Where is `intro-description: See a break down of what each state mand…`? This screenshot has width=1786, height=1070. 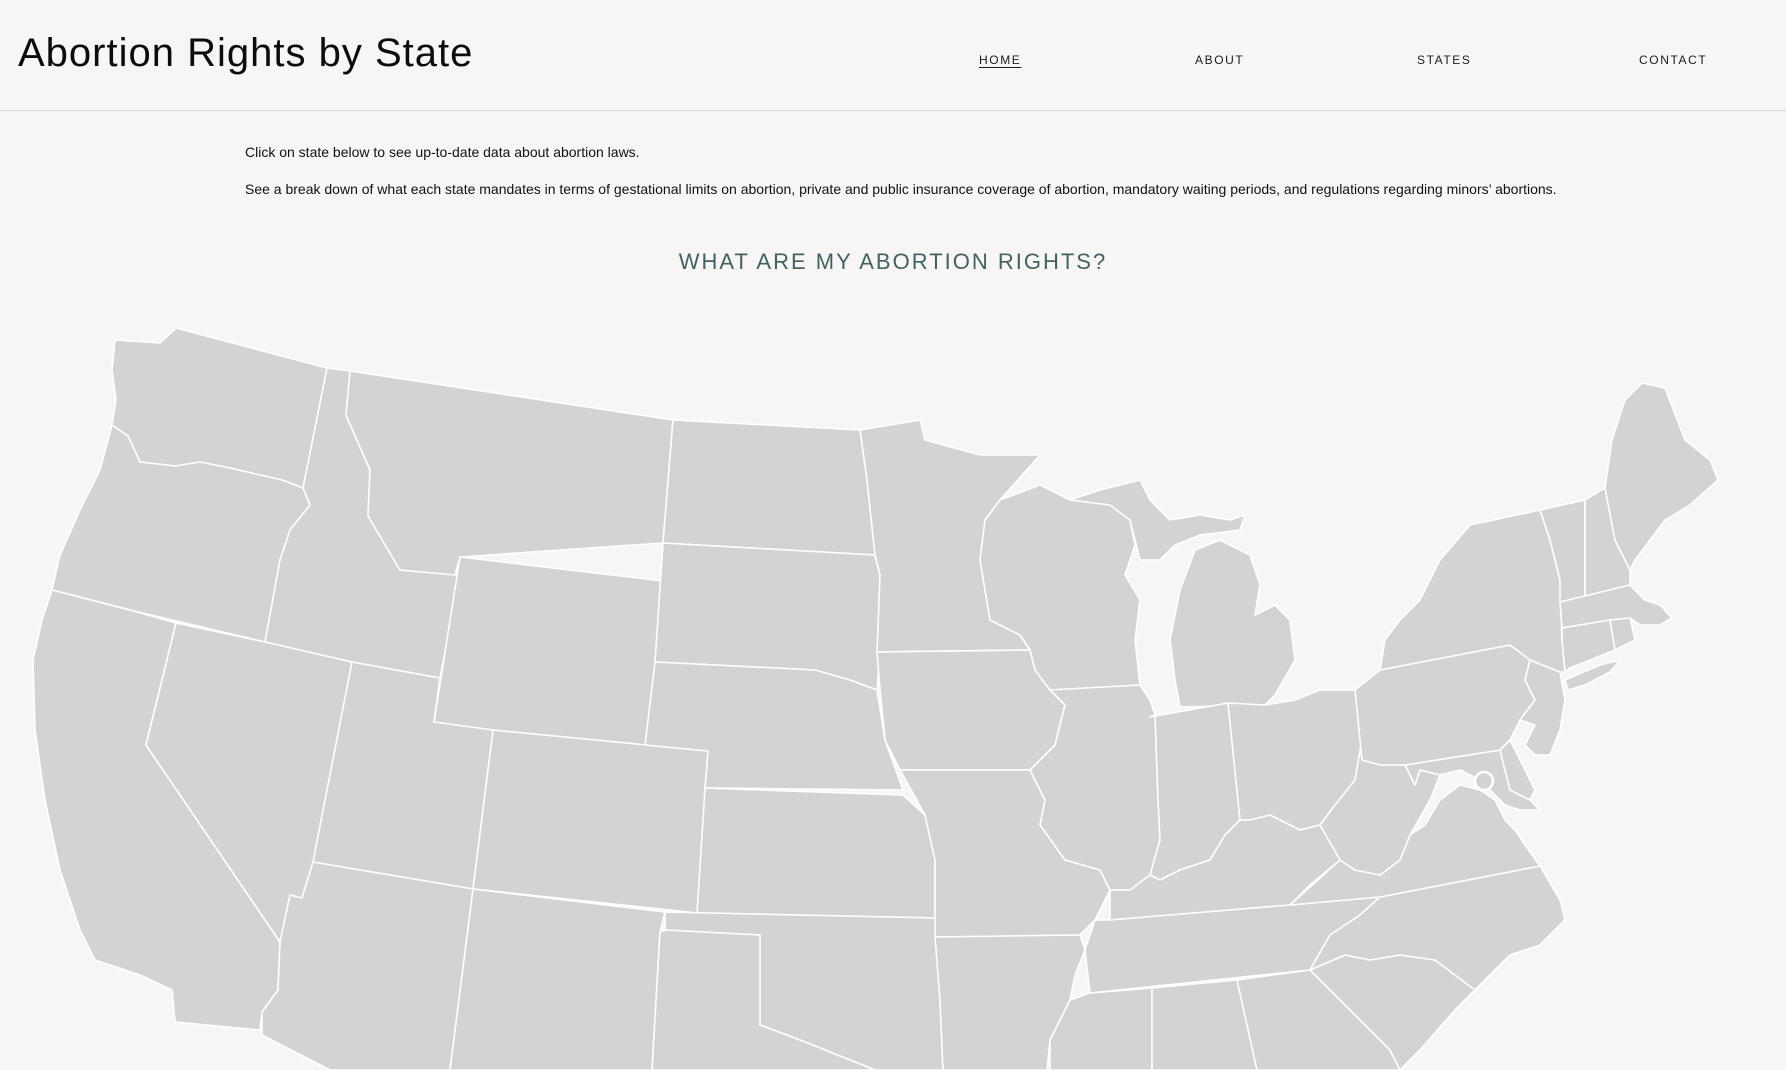
intro-description: See a break down of what each state mand… is located at coordinates (901, 189).